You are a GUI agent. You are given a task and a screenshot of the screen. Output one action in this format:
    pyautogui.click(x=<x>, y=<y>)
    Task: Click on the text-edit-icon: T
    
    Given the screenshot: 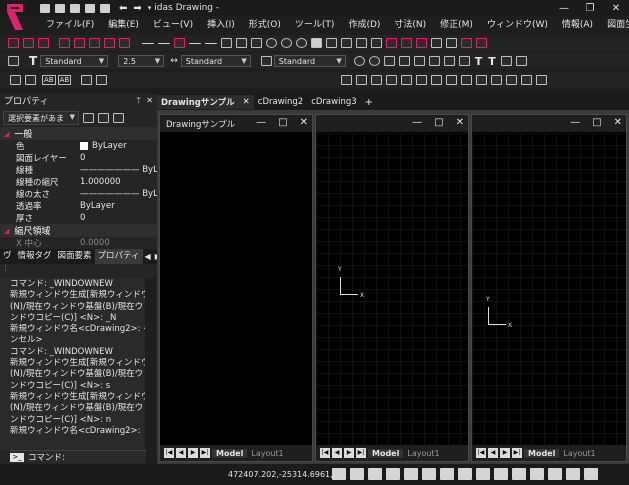 What is the action you would take?
    pyautogui.click(x=492, y=61)
    